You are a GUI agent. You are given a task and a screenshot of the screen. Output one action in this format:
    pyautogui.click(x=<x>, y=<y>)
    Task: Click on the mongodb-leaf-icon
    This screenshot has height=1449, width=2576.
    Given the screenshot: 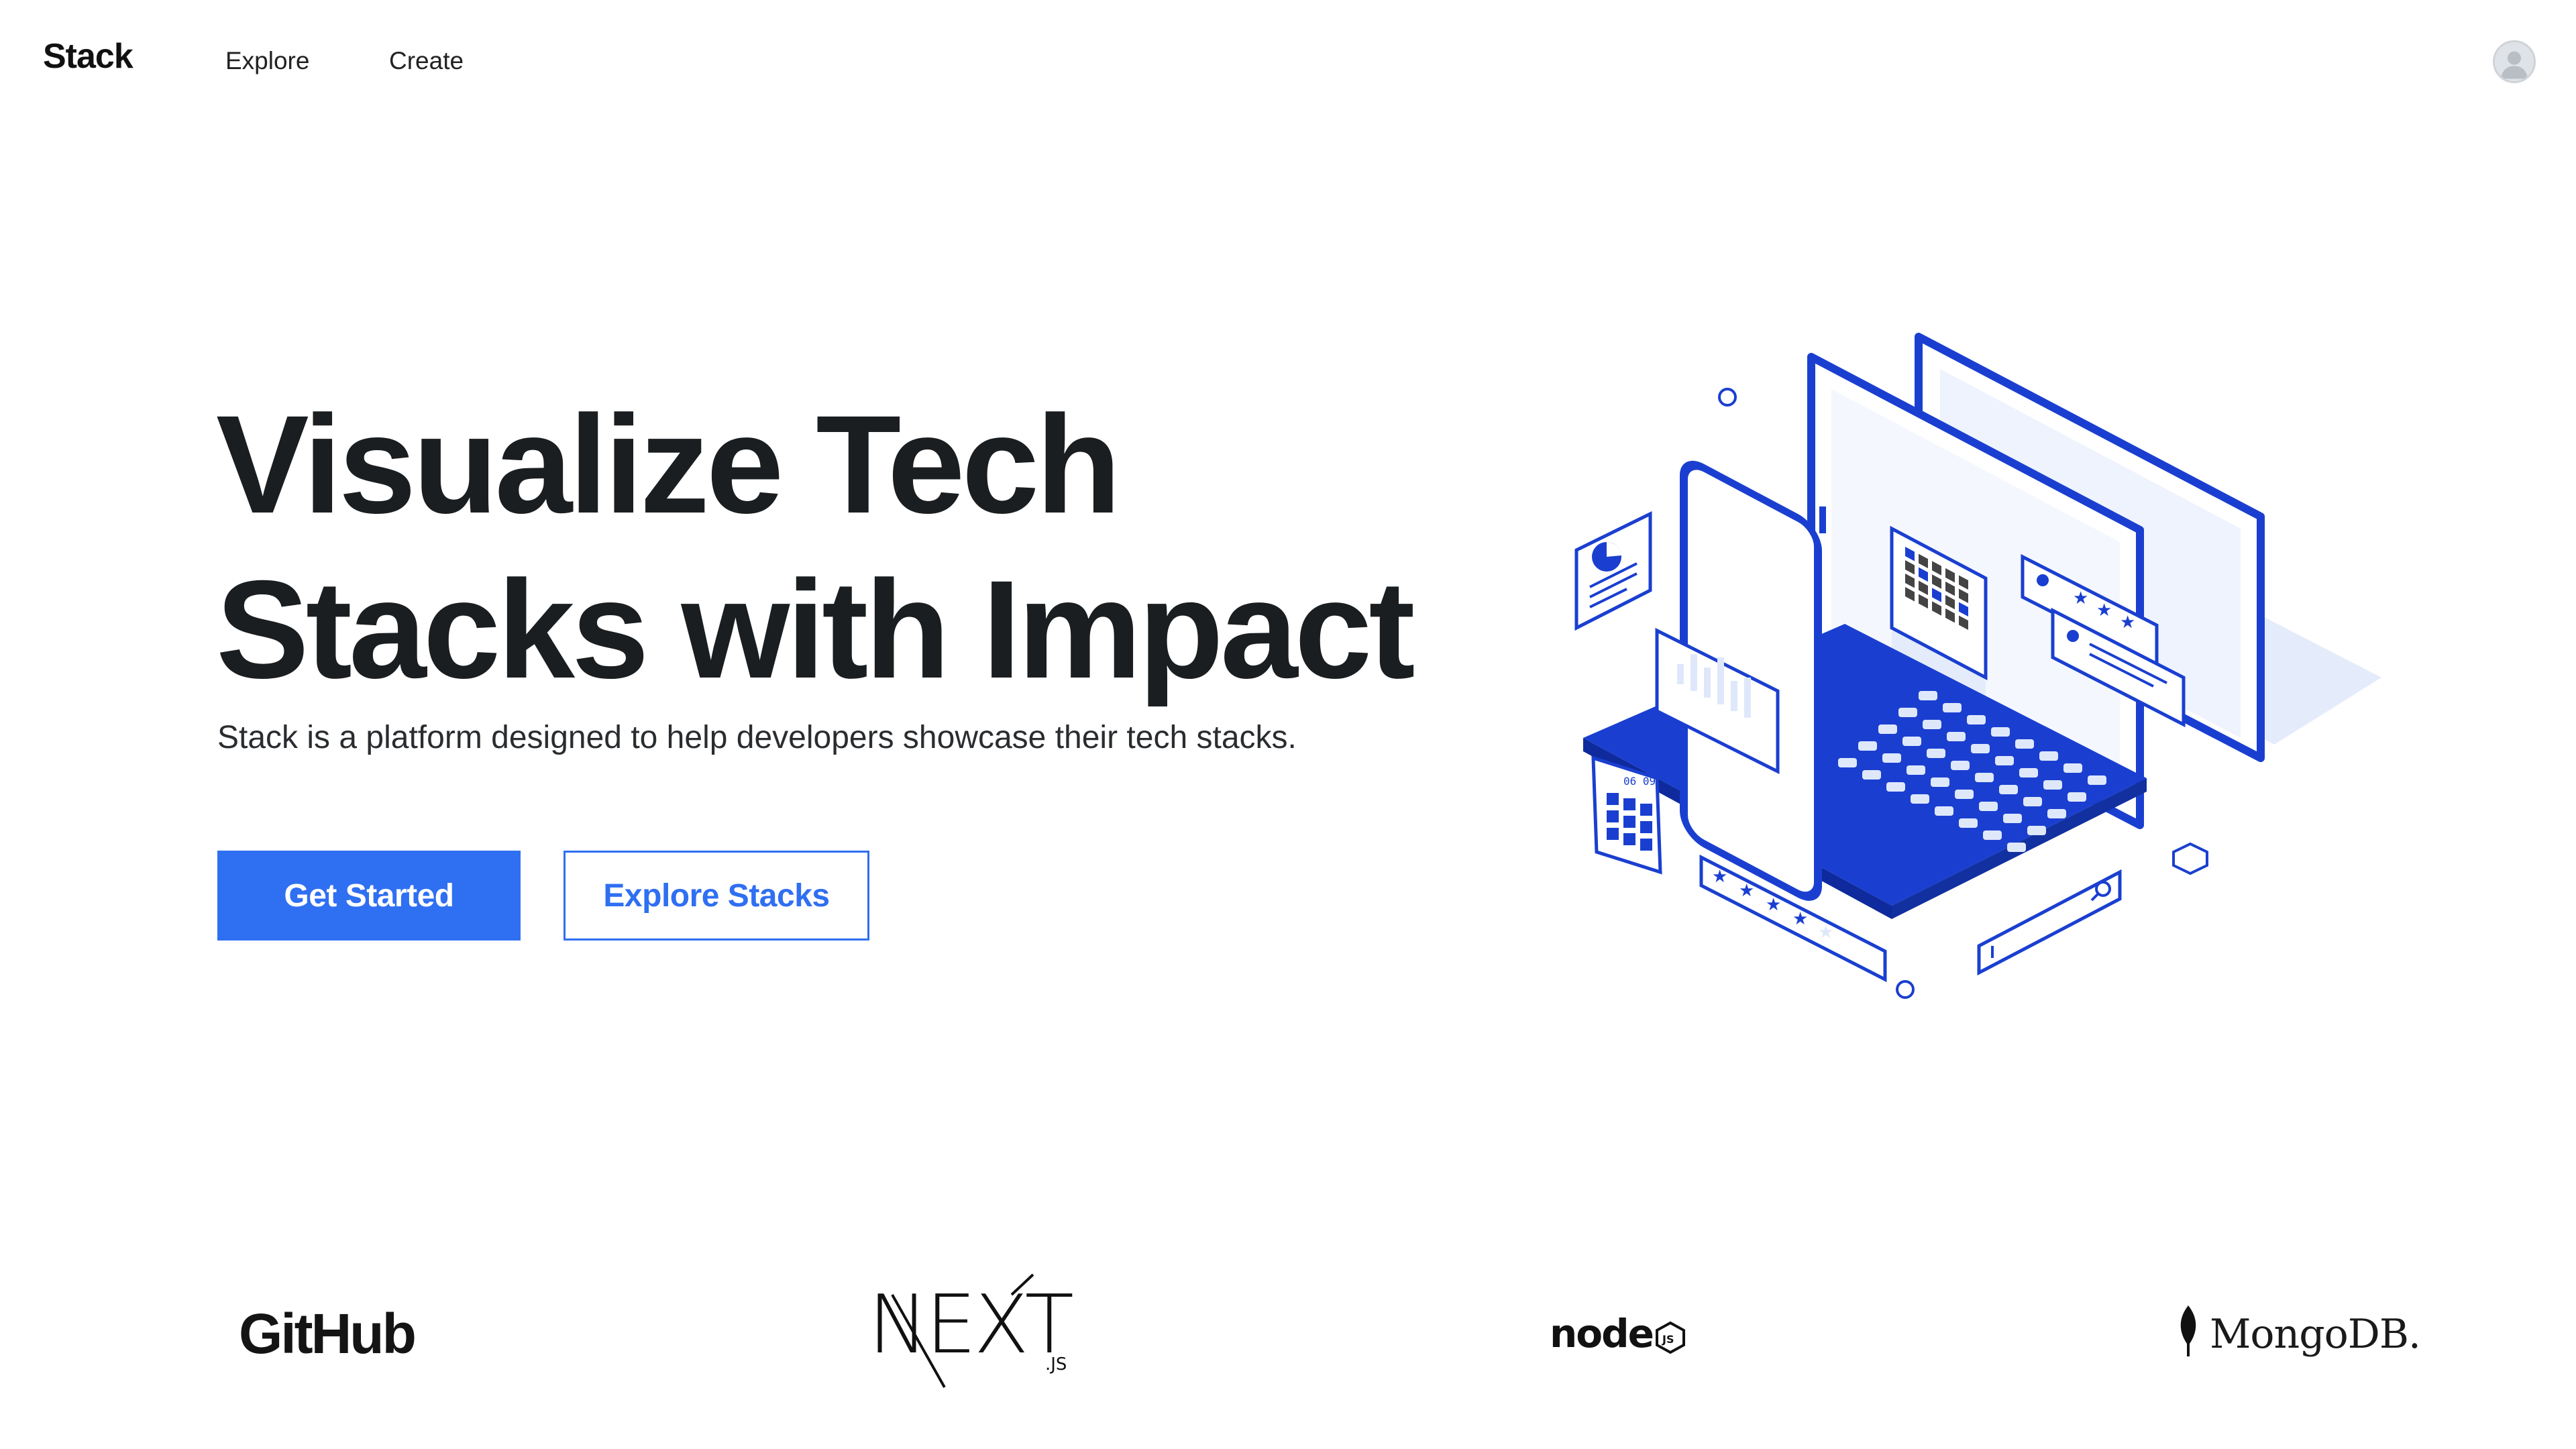 What is the action you would take?
    pyautogui.click(x=2188, y=1330)
    